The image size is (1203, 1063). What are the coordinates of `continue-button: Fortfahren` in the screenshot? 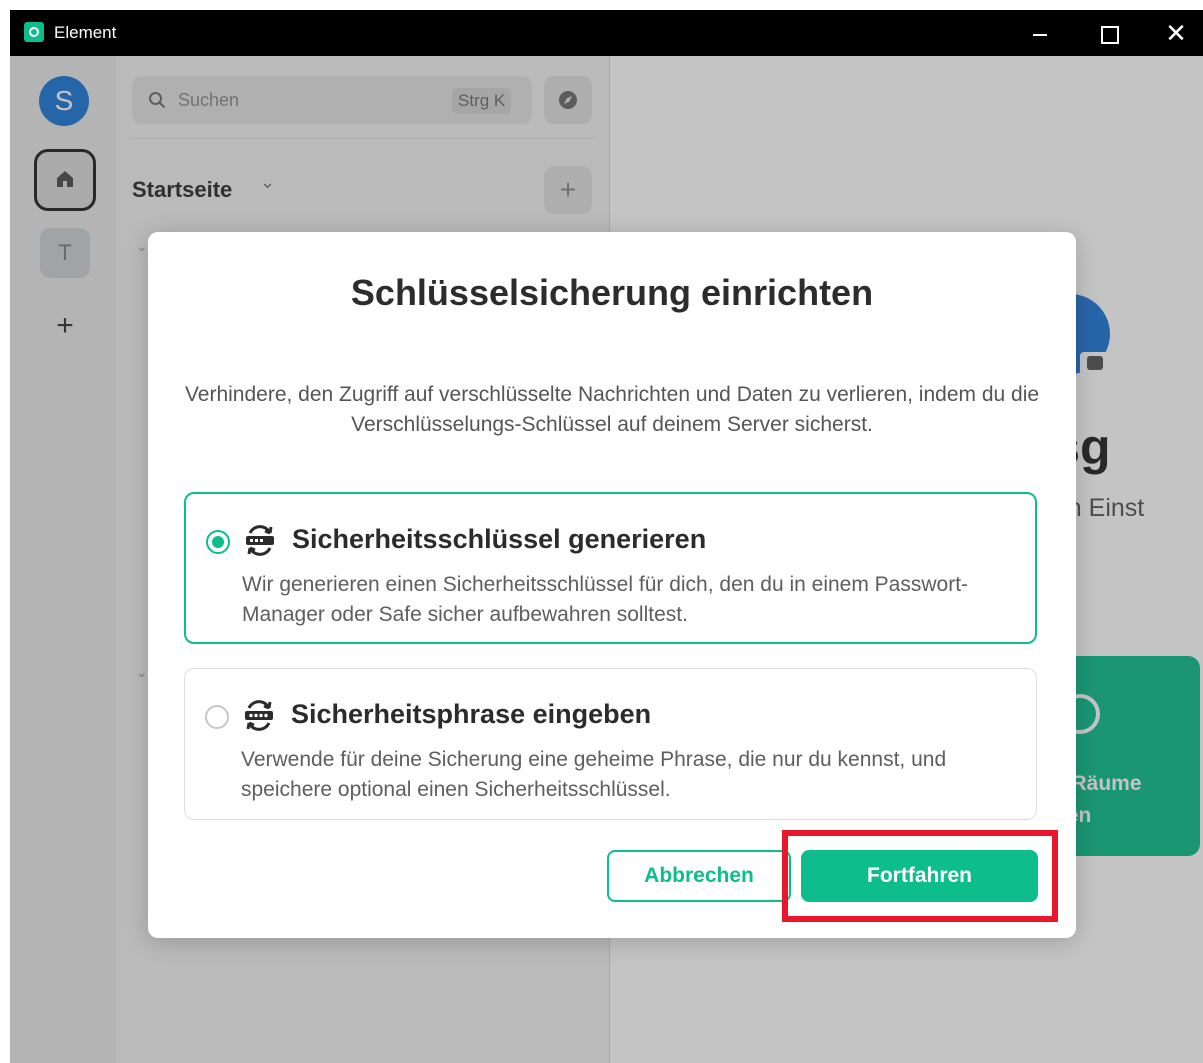 It's located at (919, 876).